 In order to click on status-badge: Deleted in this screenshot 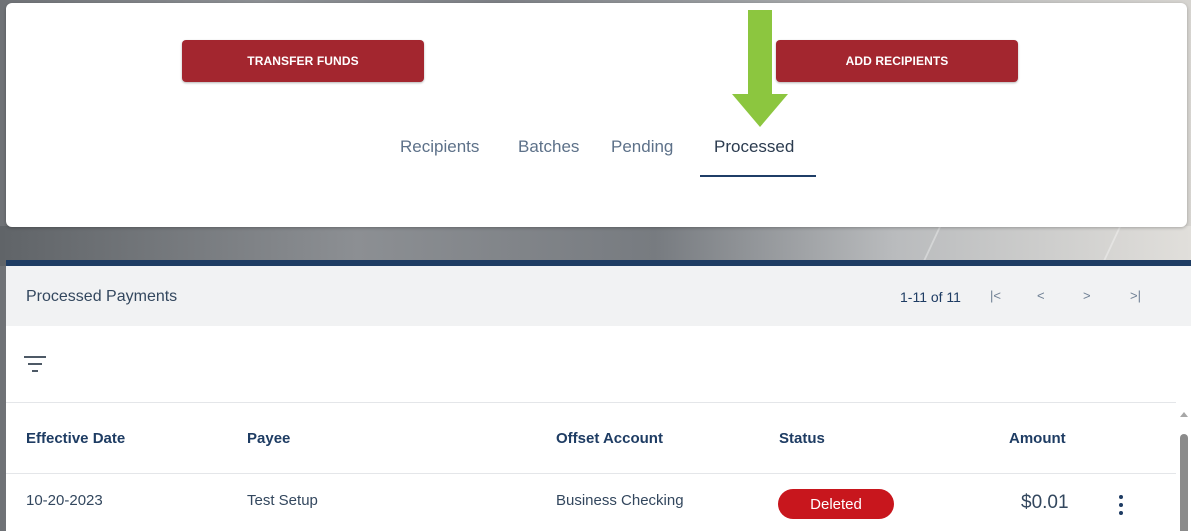, I will do `click(836, 504)`.